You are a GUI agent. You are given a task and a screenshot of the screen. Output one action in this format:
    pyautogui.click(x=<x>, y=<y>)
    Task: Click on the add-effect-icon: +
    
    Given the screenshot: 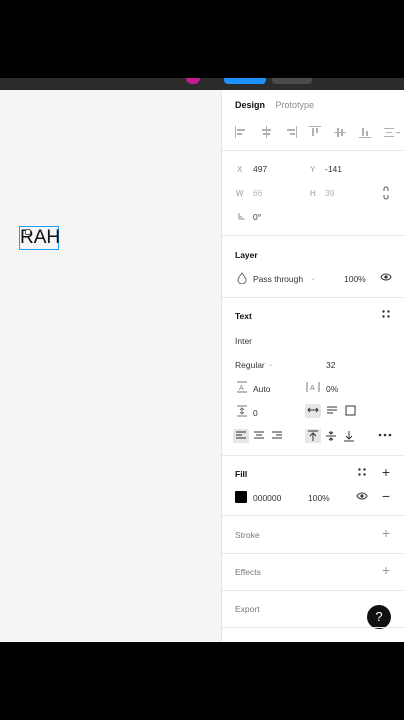 What is the action you would take?
    pyautogui.click(x=386, y=570)
    